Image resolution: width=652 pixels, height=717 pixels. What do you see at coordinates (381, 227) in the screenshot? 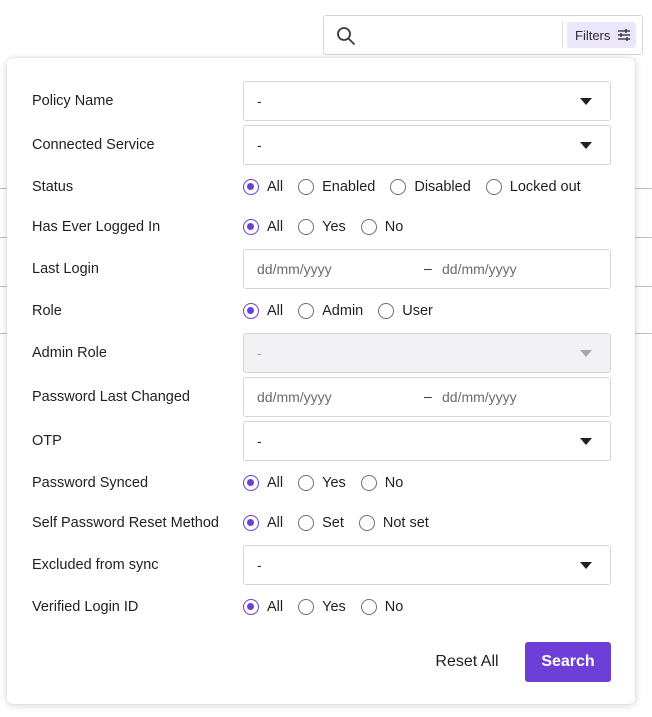
I see `has-ever-logged-in-radio-no: No` at bounding box center [381, 227].